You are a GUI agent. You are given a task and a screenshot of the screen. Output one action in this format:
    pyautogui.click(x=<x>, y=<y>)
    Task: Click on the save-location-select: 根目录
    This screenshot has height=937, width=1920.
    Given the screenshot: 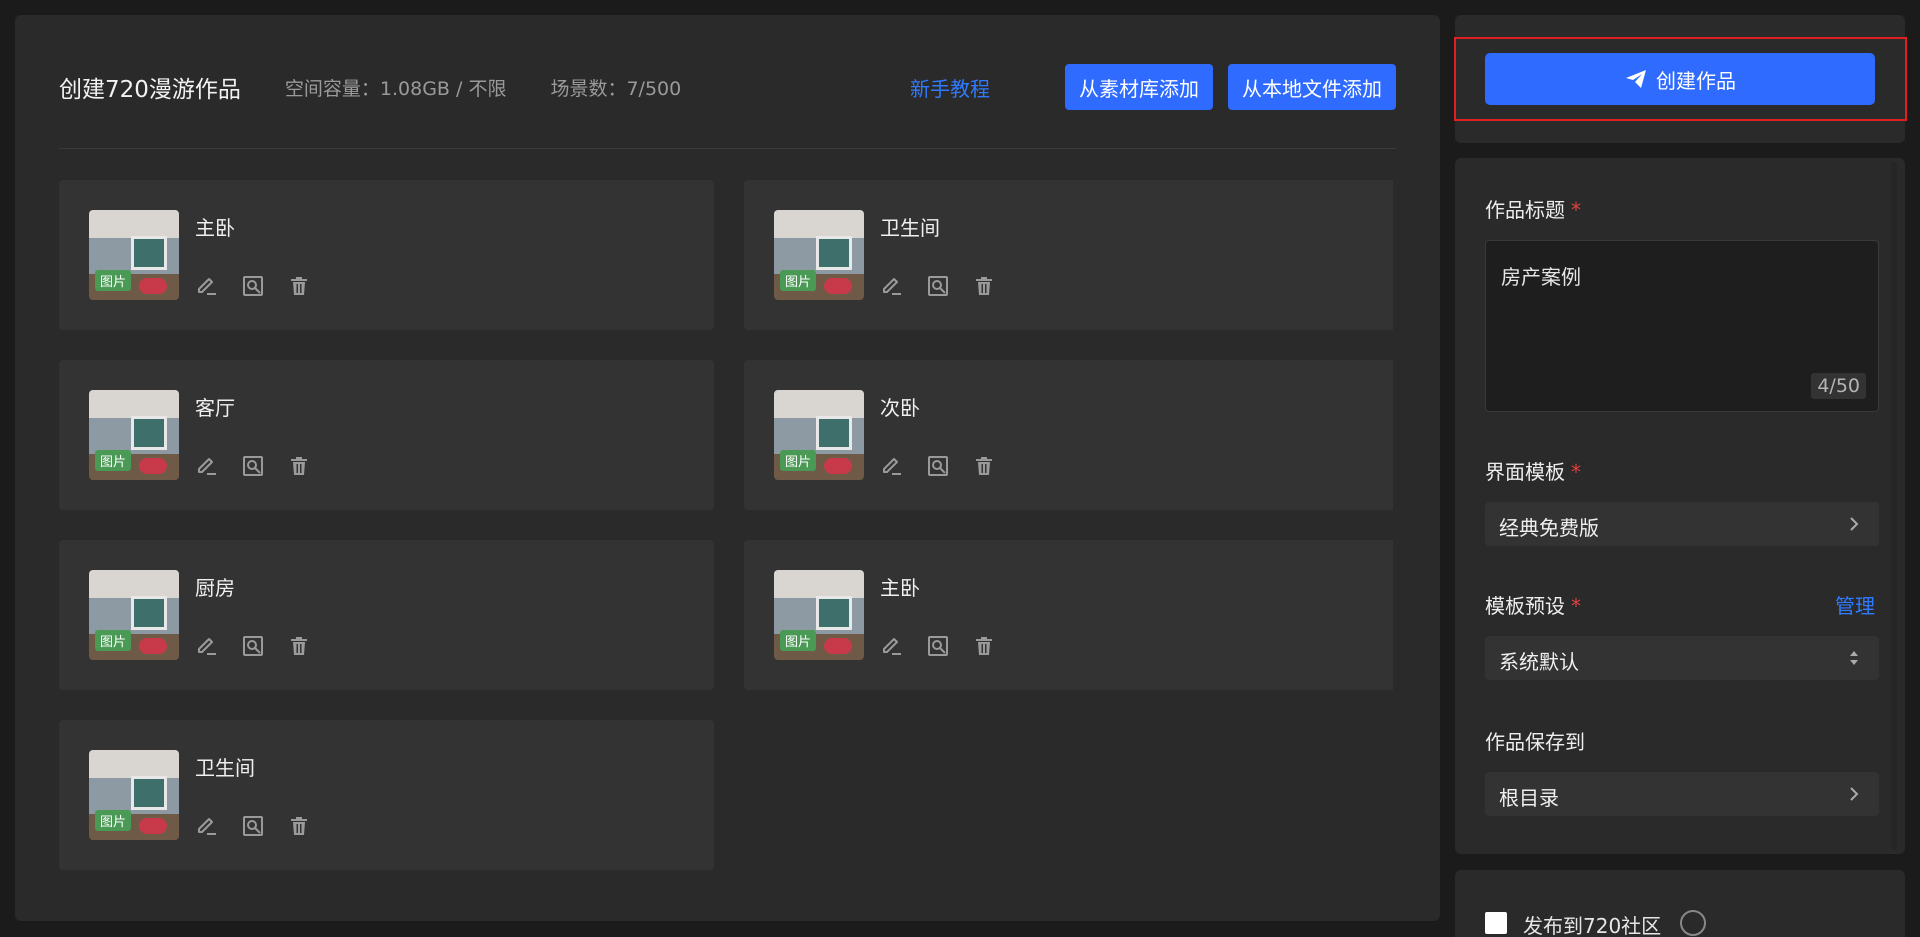 What is the action you would take?
    pyautogui.click(x=1682, y=794)
    